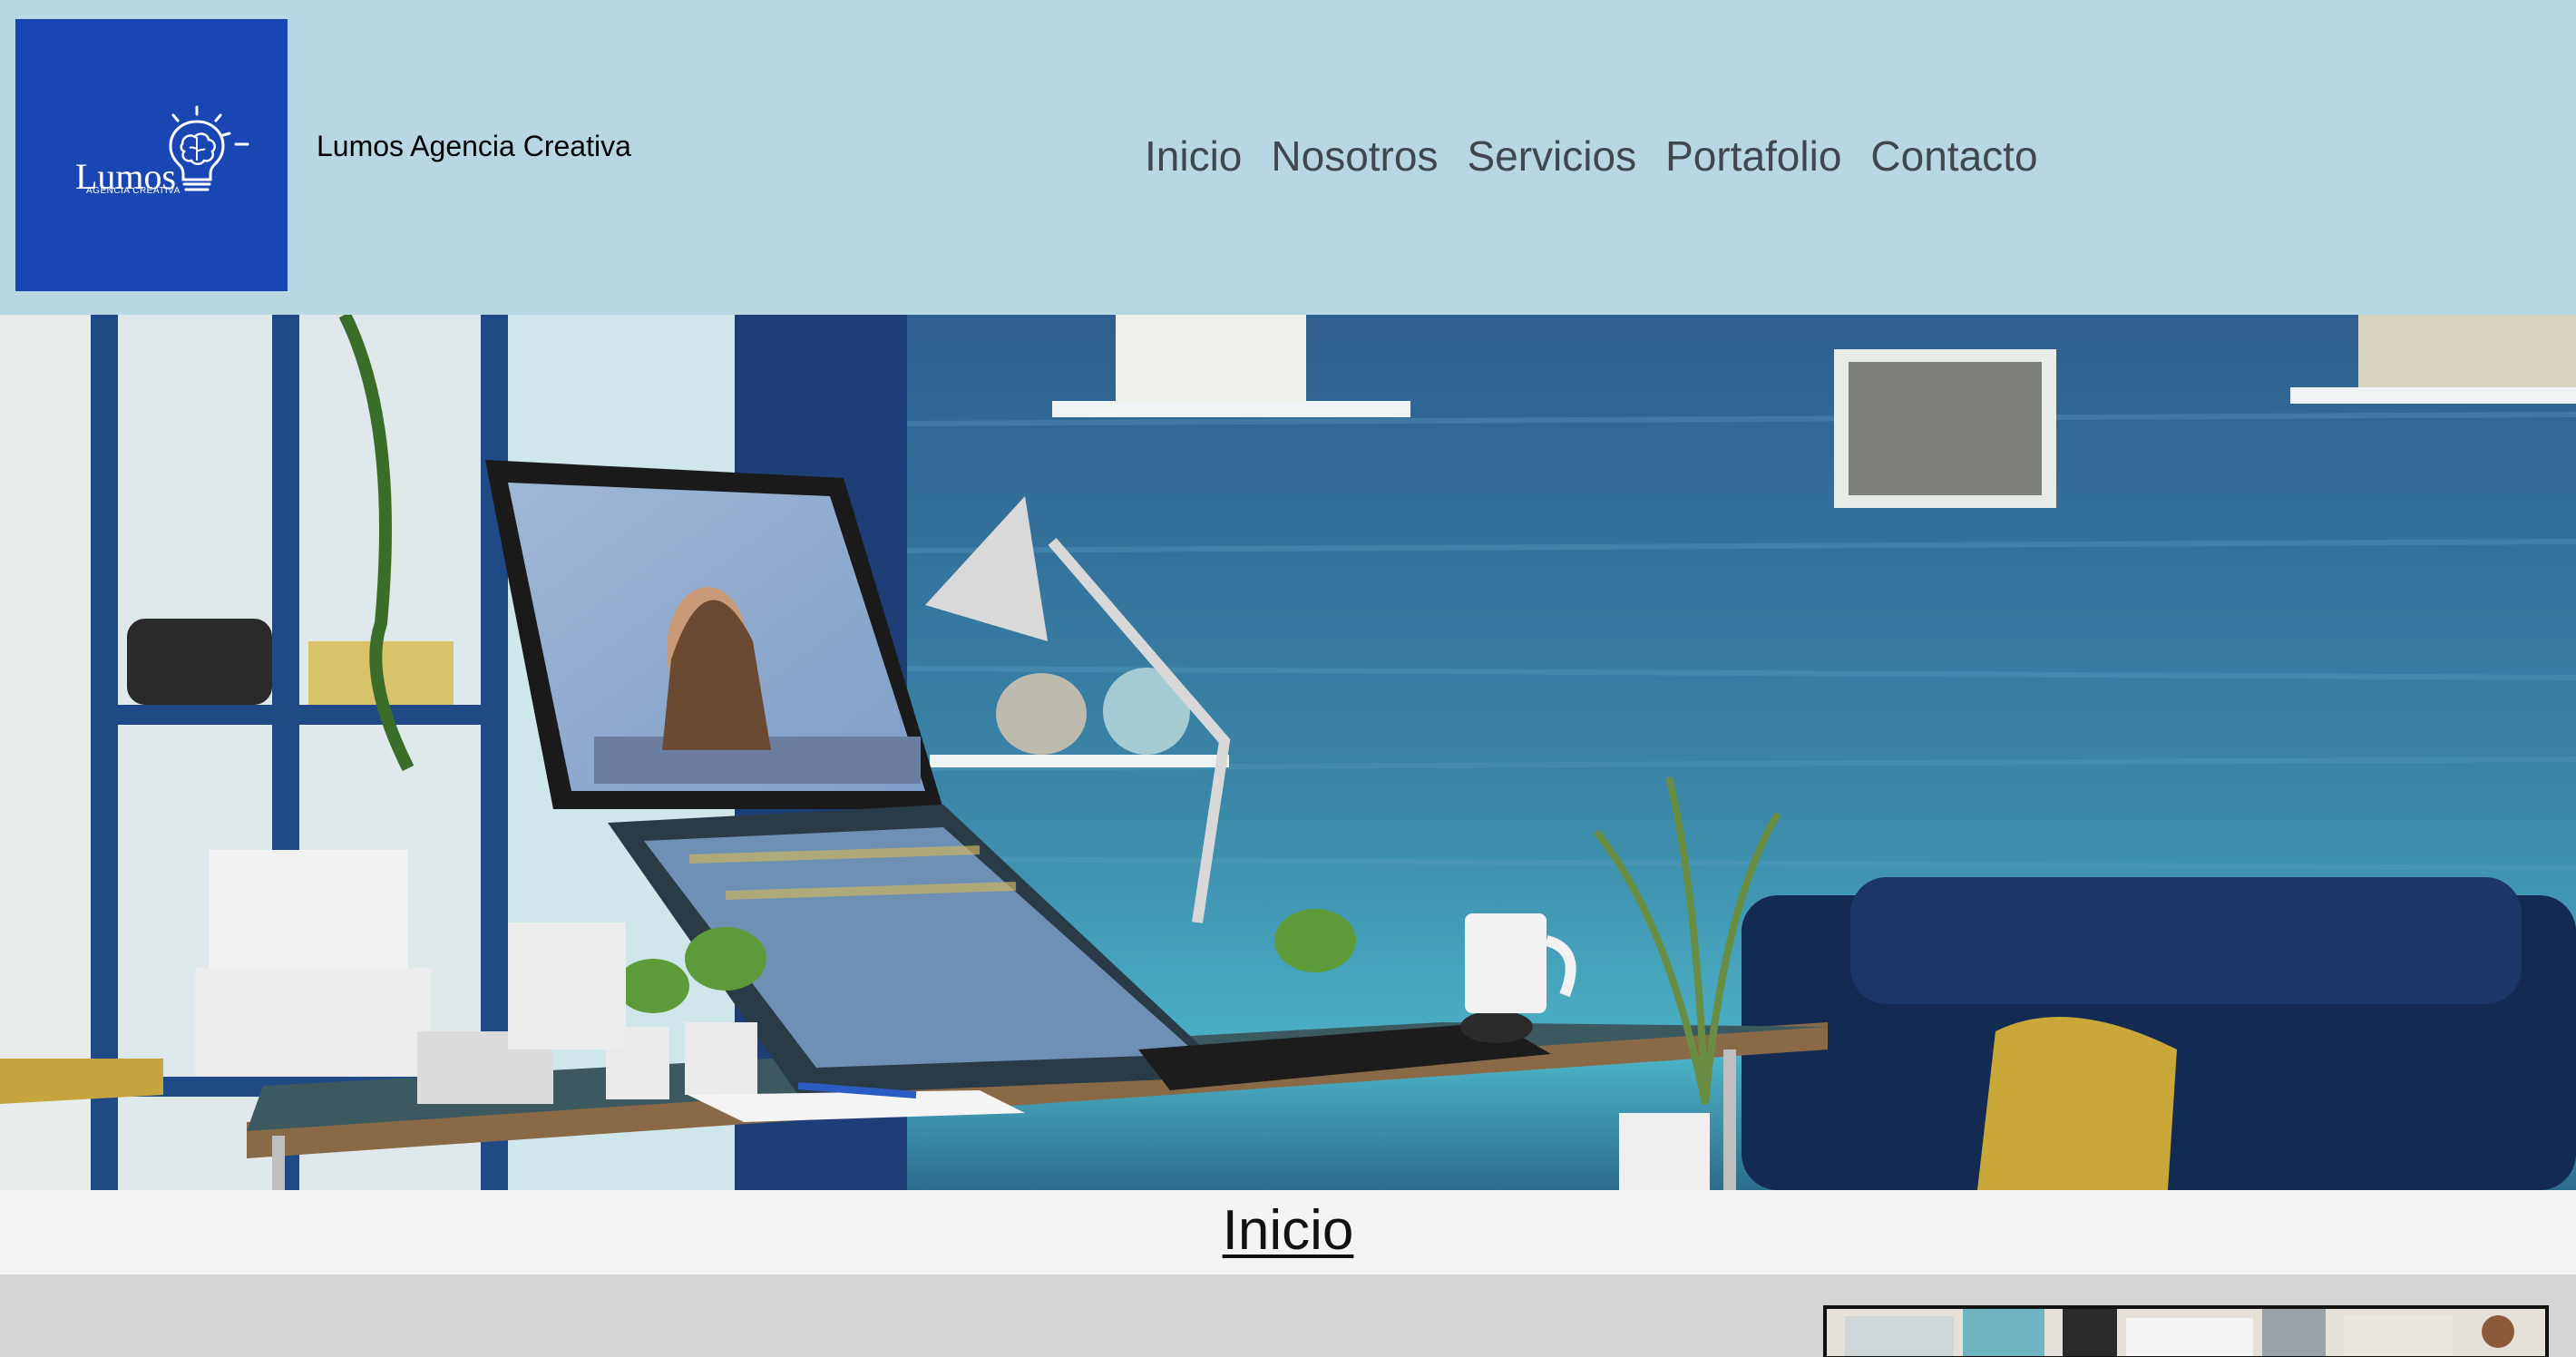  Describe the element at coordinates (1354, 156) in the screenshot. I see `nav-link-nosotros: Nosotros` at that location.